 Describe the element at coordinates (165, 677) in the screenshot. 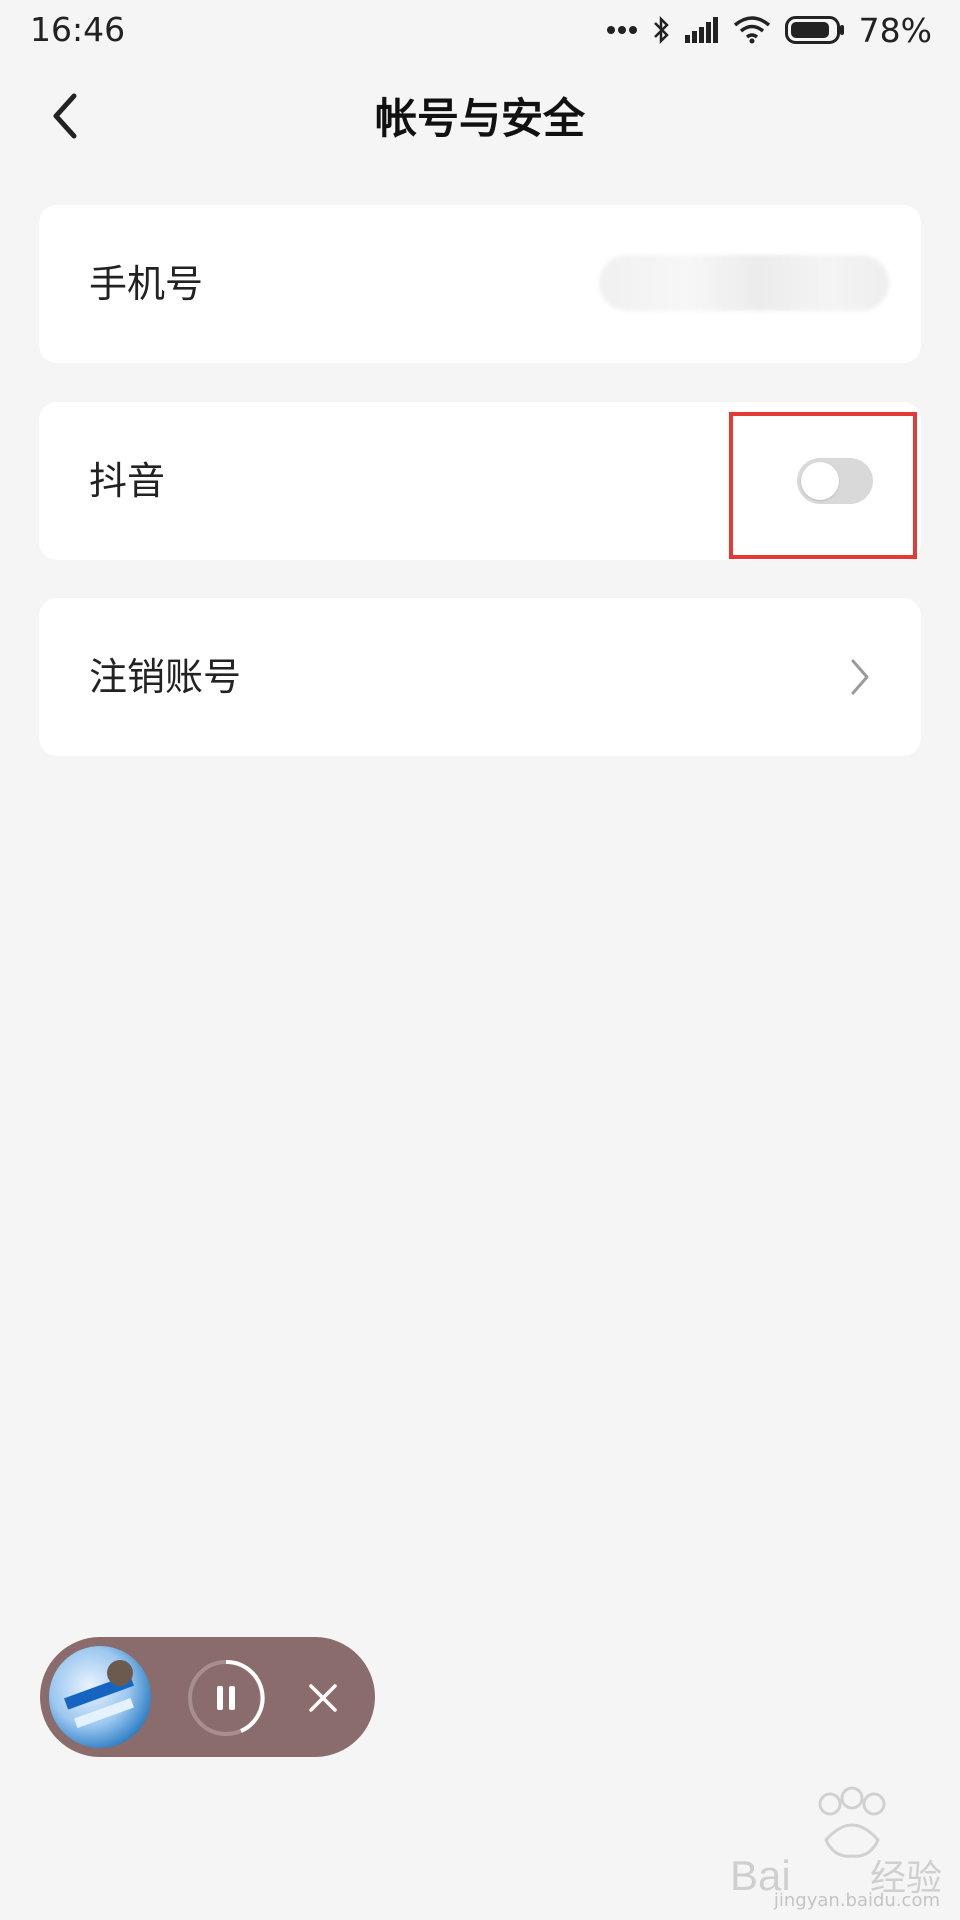

I see `cancel-account-label: 注销账号` at that location.